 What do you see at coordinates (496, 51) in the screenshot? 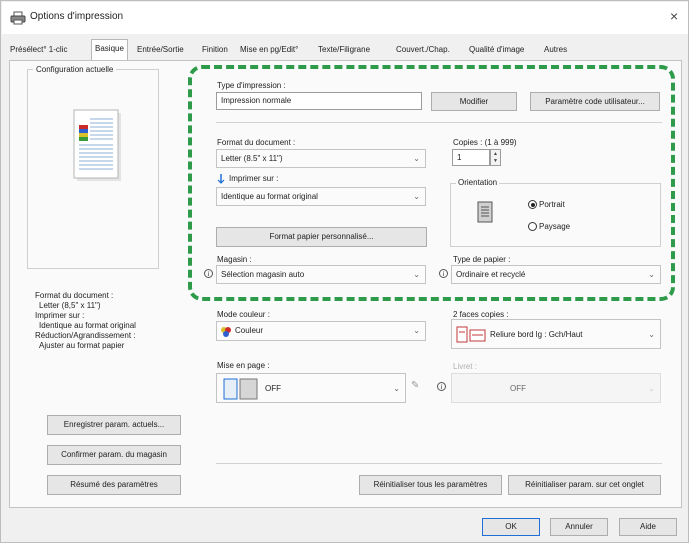
I see `tab-image-quality: Qualité d'image` at bounding box center [496, 51].